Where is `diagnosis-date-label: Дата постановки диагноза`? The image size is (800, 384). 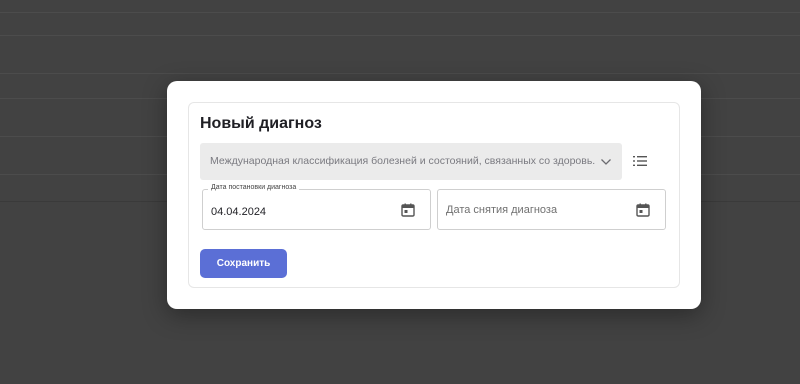
diagnosis-date-label: Дата постановки диагноза is located at coordinates (254, 187).